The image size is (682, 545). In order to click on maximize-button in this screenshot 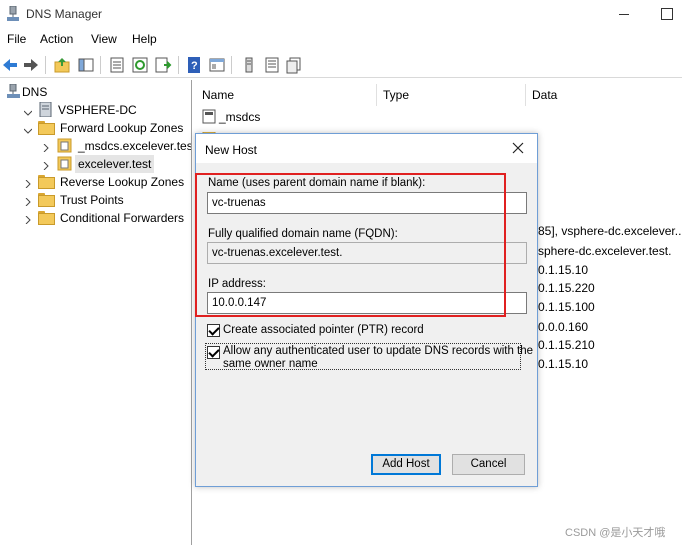, I will do `click(666, 14)`.